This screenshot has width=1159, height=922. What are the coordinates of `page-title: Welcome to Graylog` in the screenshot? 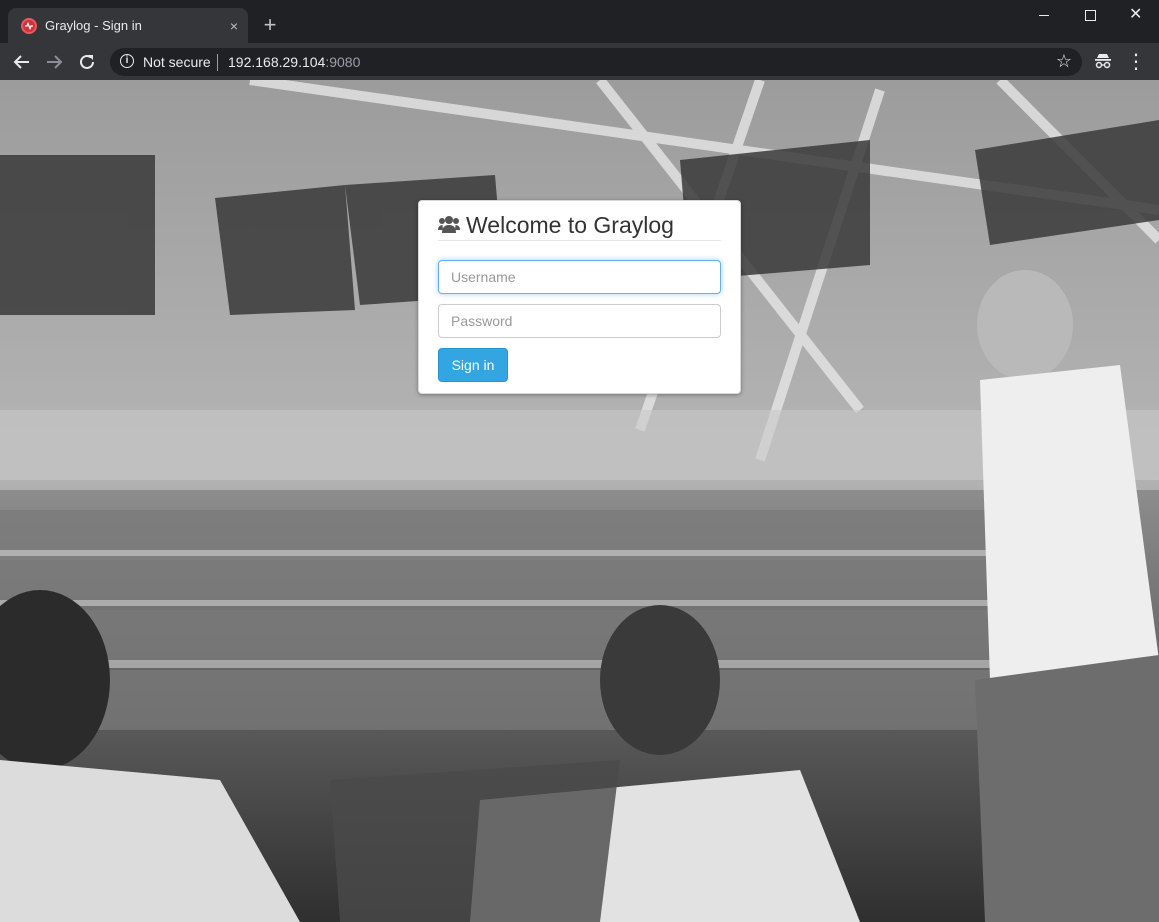 It's located at (570, 225).